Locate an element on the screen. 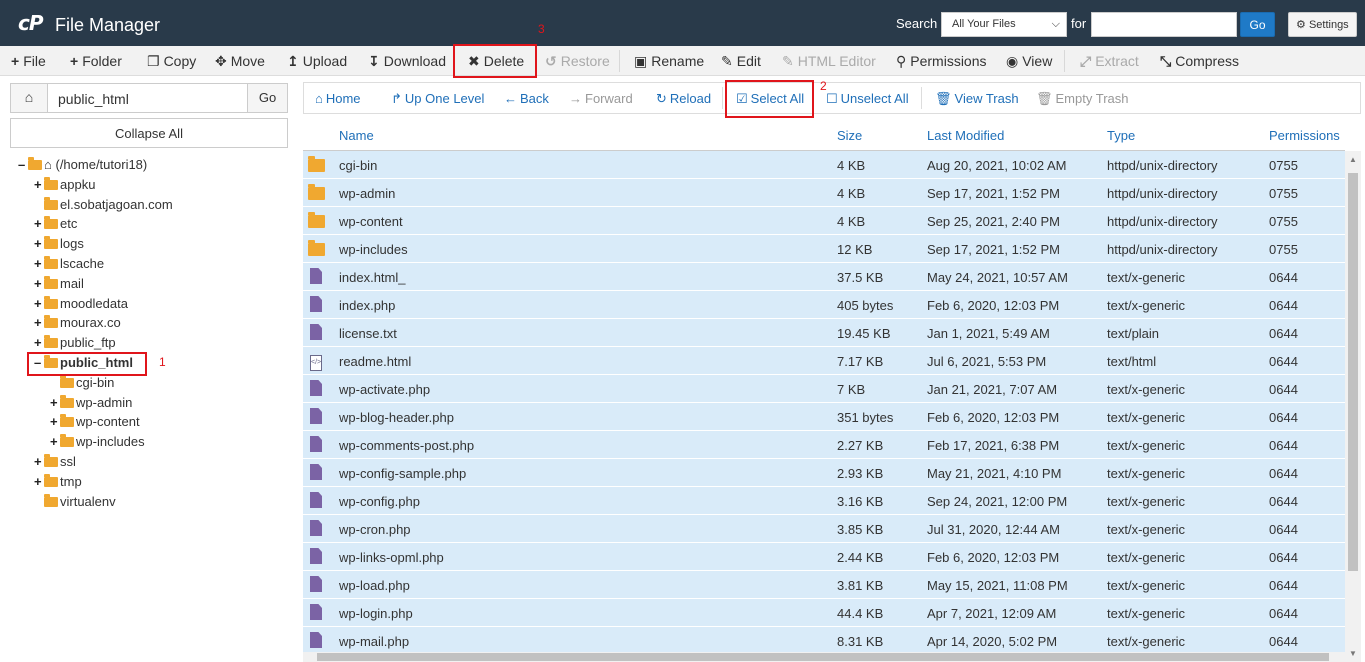 This screenshot has width=1365, height=662. forward-button: → Forward is located at coordinates (601, 98).